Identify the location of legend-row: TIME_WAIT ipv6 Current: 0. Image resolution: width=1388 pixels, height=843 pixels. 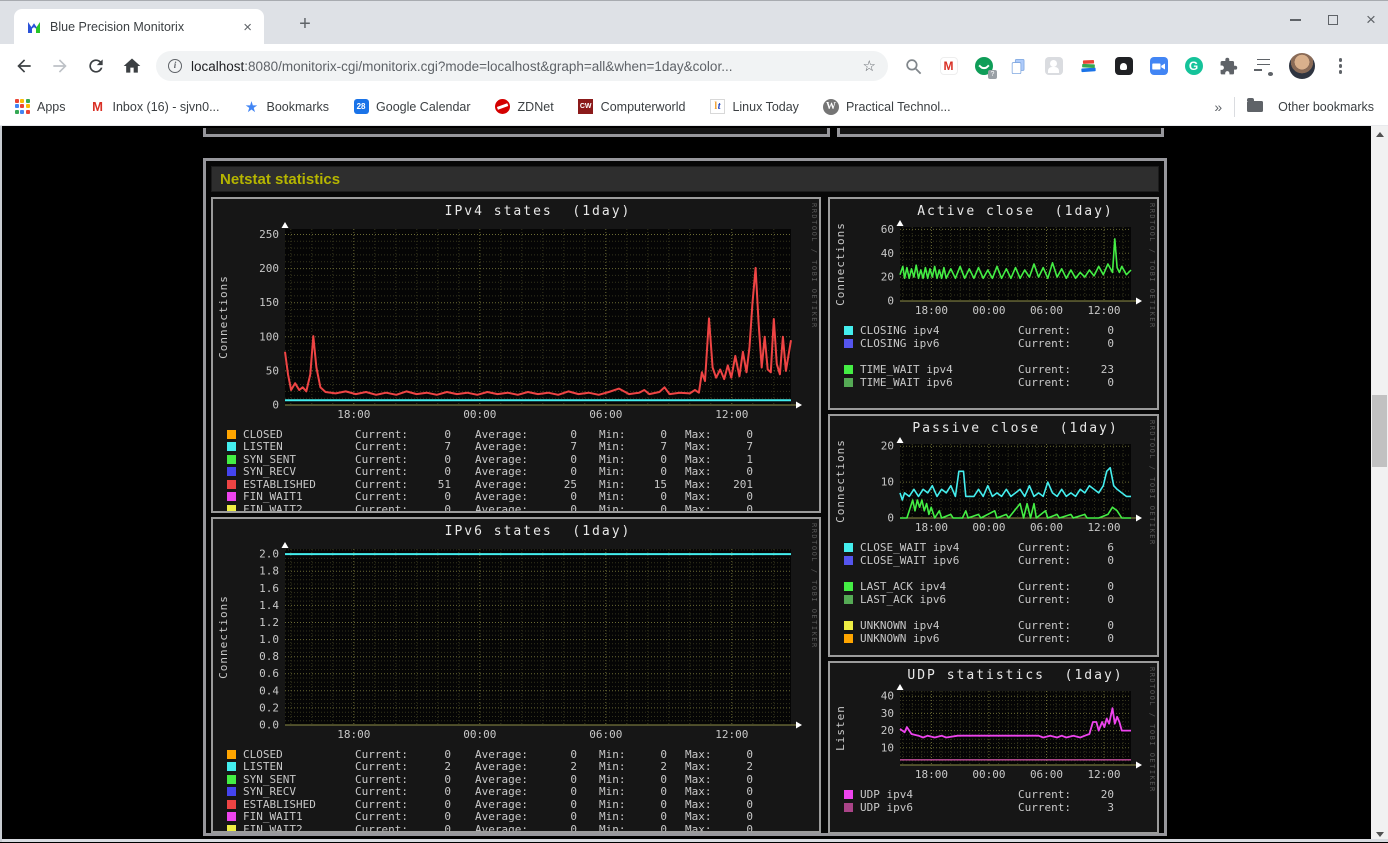
(1000, 382).